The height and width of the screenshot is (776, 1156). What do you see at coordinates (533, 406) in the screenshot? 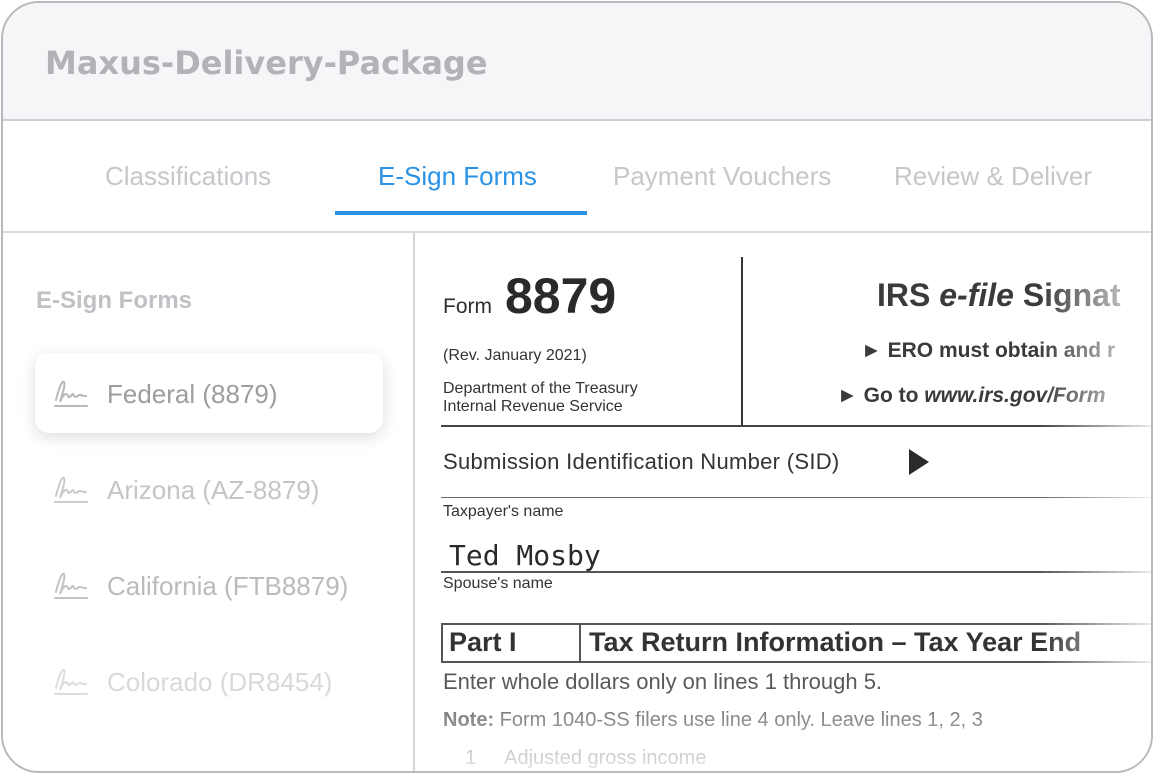
I see `department-line-2: Internal Revenue Service` at bounding box center [533, 406].